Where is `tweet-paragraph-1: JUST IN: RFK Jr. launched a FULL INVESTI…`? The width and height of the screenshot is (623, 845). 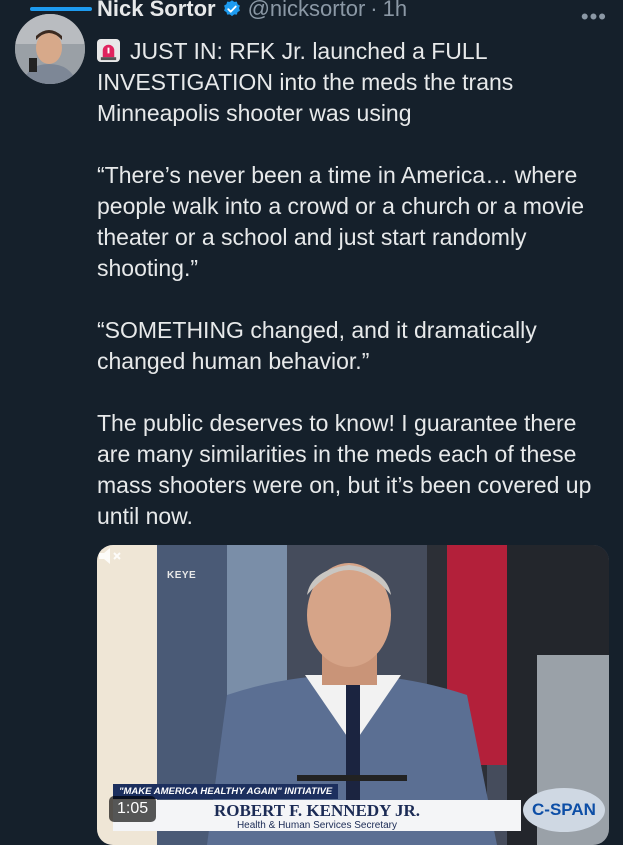 tweet-paragraph-1: JUST IN: RFK Jr. launched a FULL INVESTI… is located at coordinates (353, 82).